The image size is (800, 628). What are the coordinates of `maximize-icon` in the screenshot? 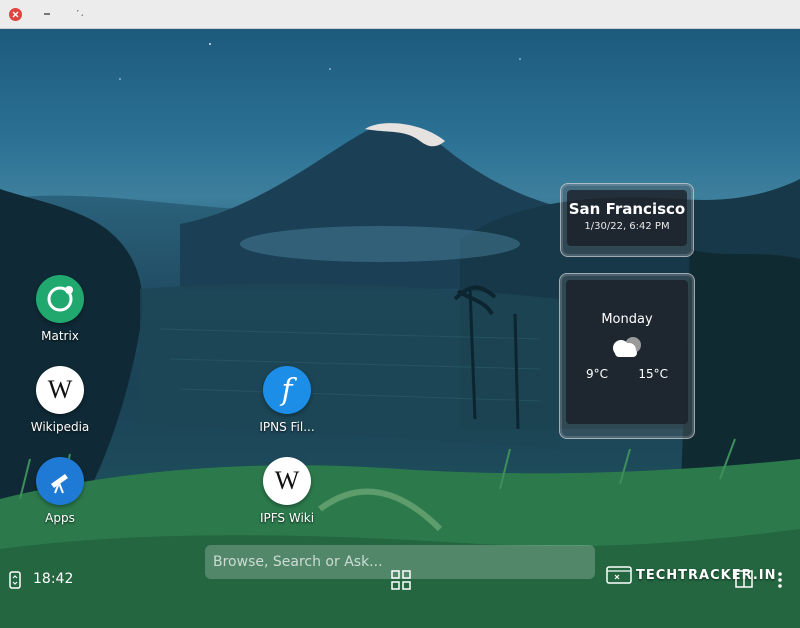 It's located at (80, 13).